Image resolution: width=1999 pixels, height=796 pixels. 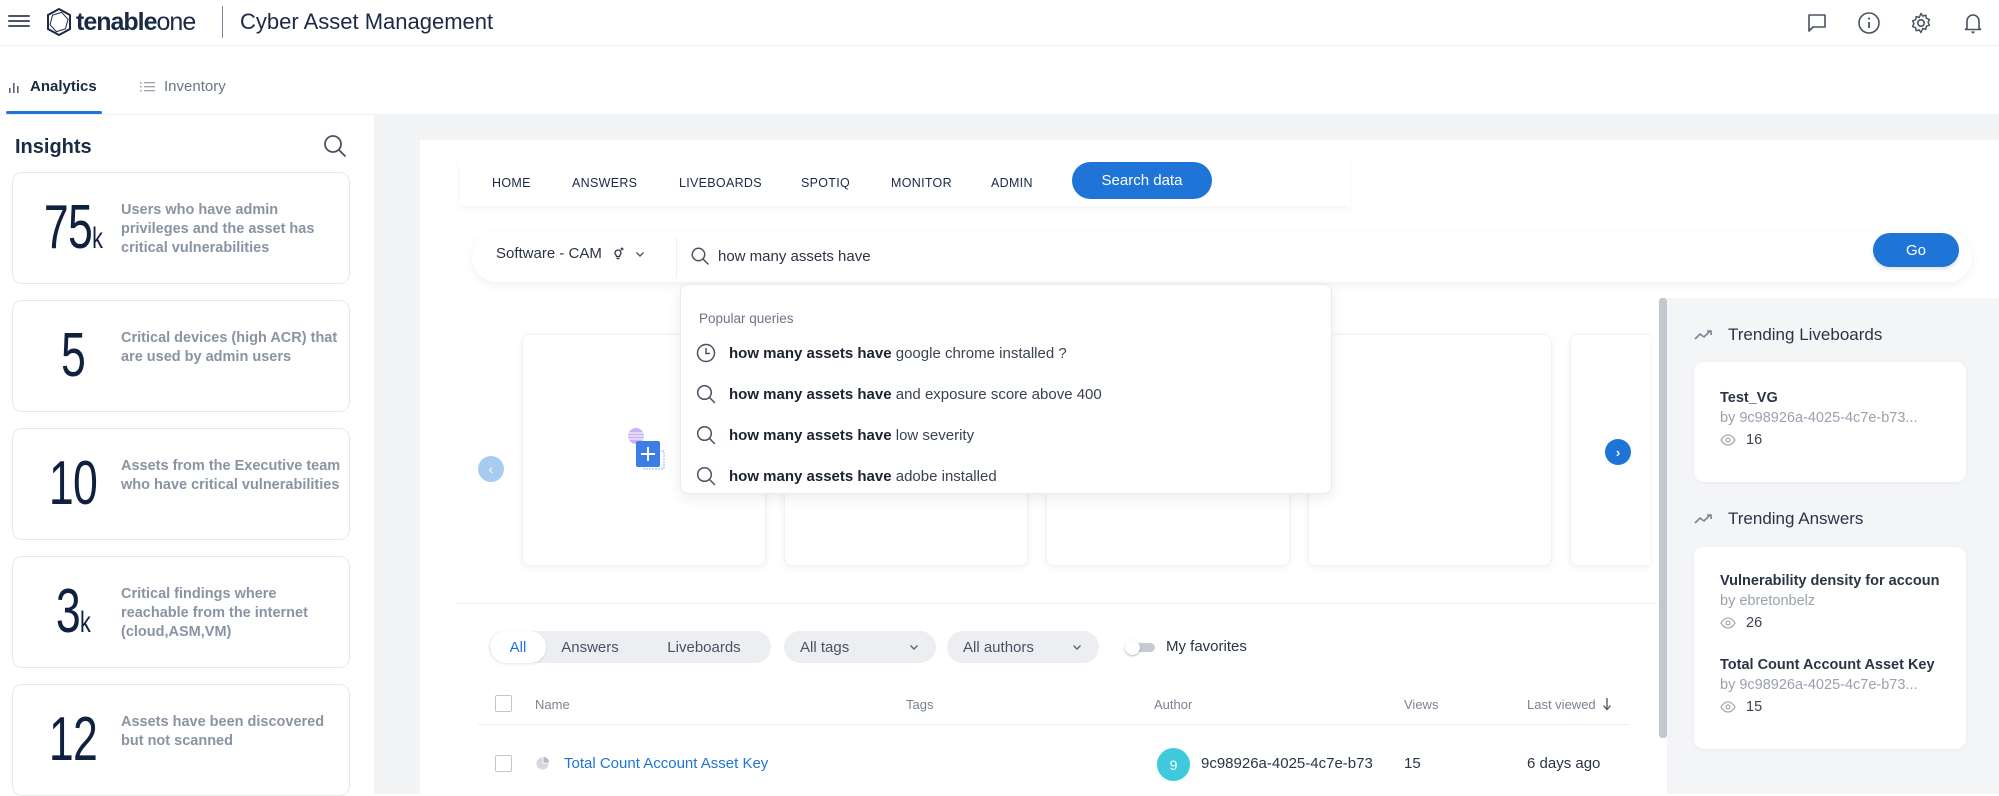 I want to click on nav-answers: ANSWERS, so click(x=604, y=183).